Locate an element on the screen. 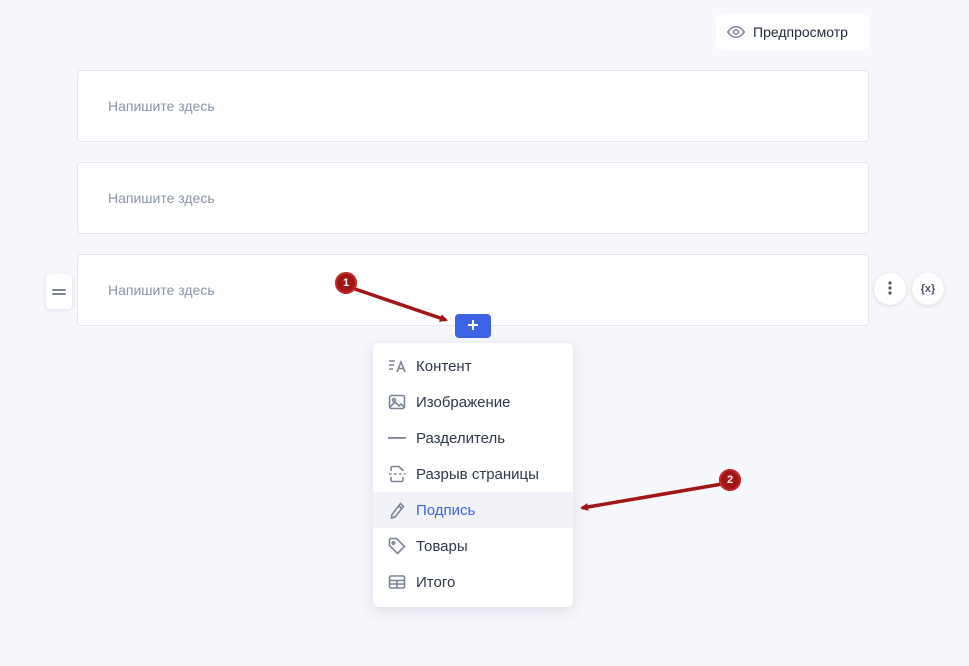 The image size is (969, 666). menu-item-label: Разделитель is located at coordinates (461, 438).